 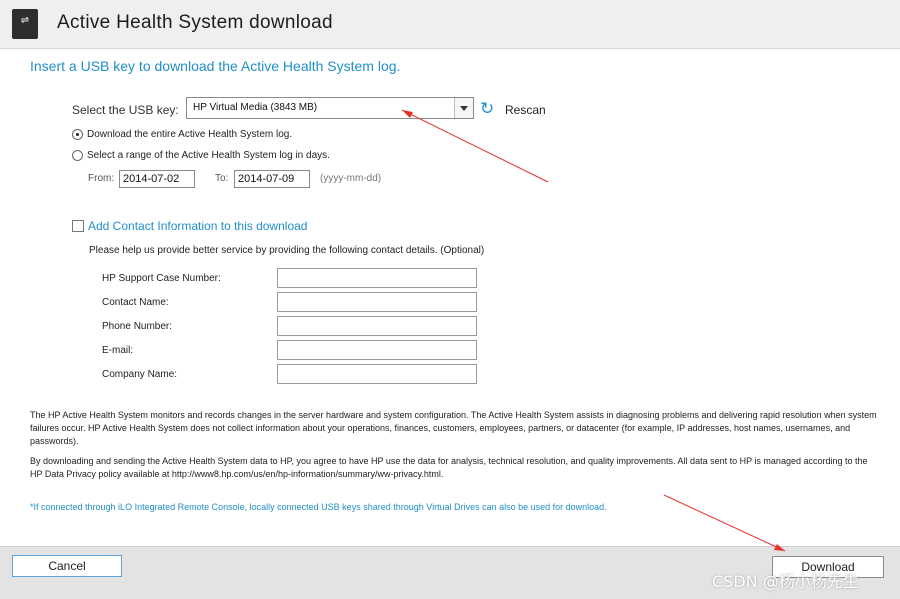 What do you see at coordinates (475, 146) in the screenshot?
I see `annotation-arrow-usb` at bounding box center [475, 146].